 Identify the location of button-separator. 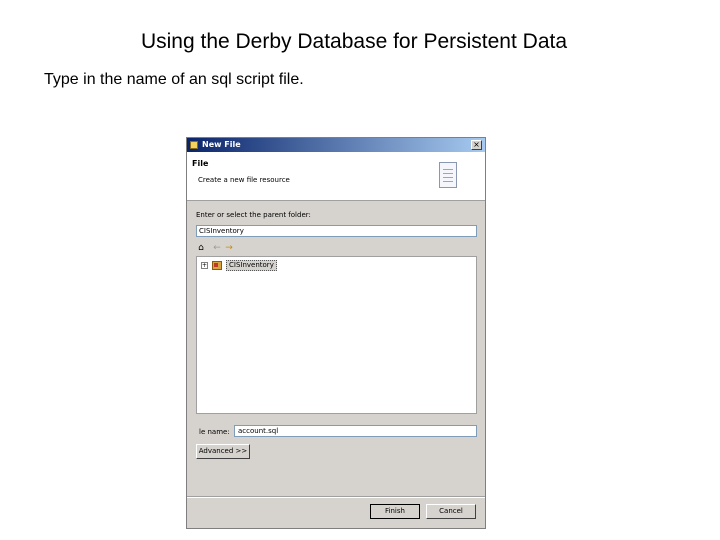
(336, 497).